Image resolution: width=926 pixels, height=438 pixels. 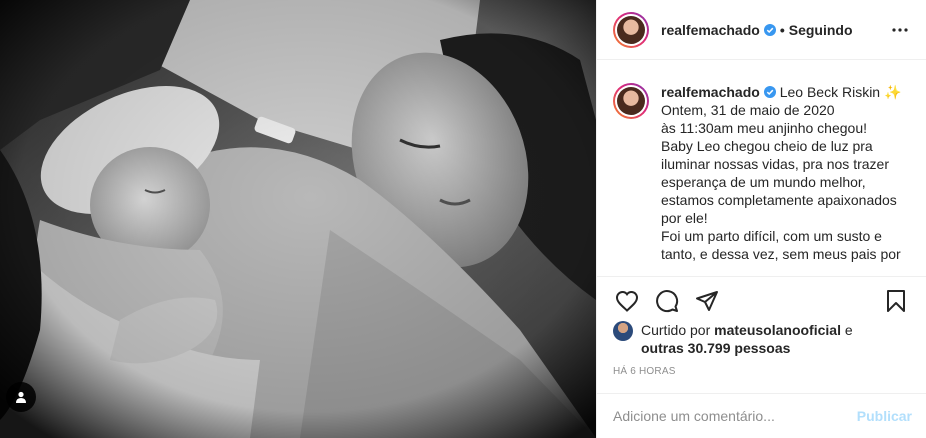 What do you see at coordinates (771, 236) in the screenshot?
I see `caption-line: Foi um parto difícil, com um susto e` at bounding box center [771, 236].